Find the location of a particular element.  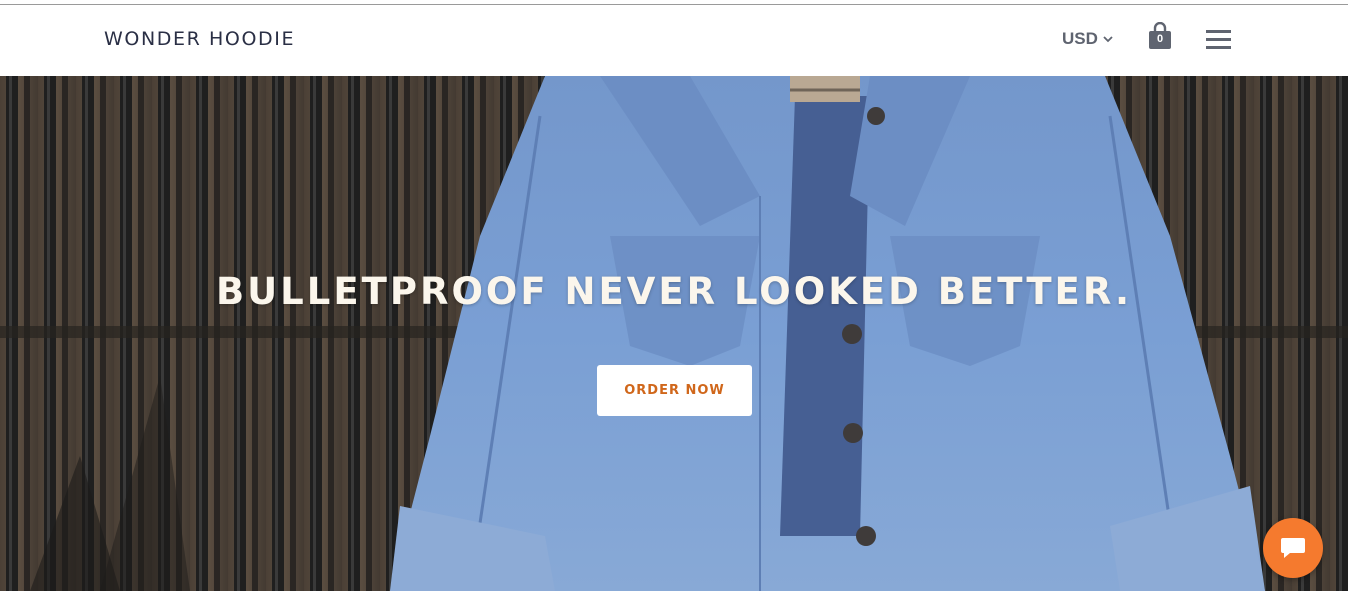

hero-headline: BULLETPROOF NEVER LOOKED BETTER. is located at coordinates (674, 291).